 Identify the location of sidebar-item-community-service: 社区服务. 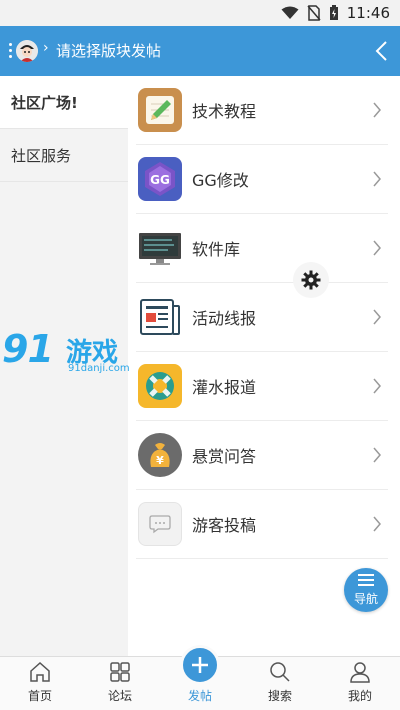
(64, 155).